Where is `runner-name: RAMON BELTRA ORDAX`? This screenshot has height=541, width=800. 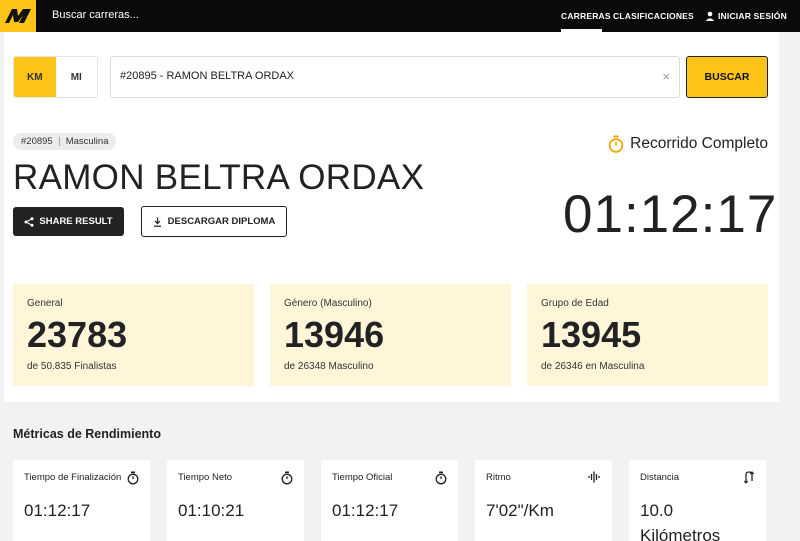
runner-name: RAMON BELTRA ORDAX is located at coordinates (219, 177).